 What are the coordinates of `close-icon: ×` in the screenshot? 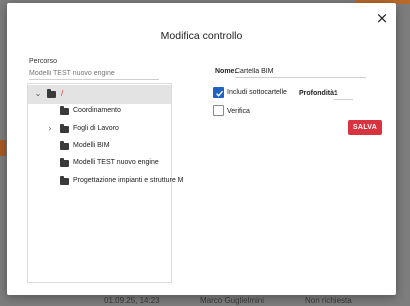 It's located at (382, 18).